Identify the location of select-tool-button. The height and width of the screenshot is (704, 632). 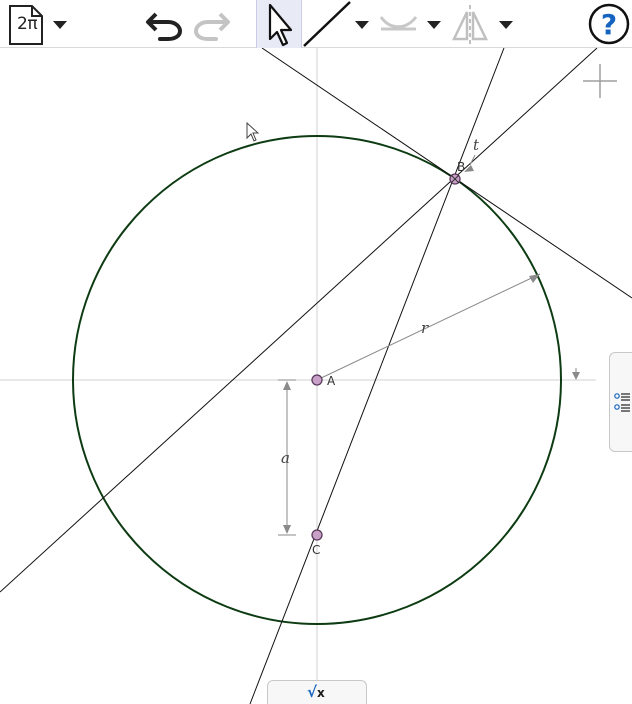
(279, 24).